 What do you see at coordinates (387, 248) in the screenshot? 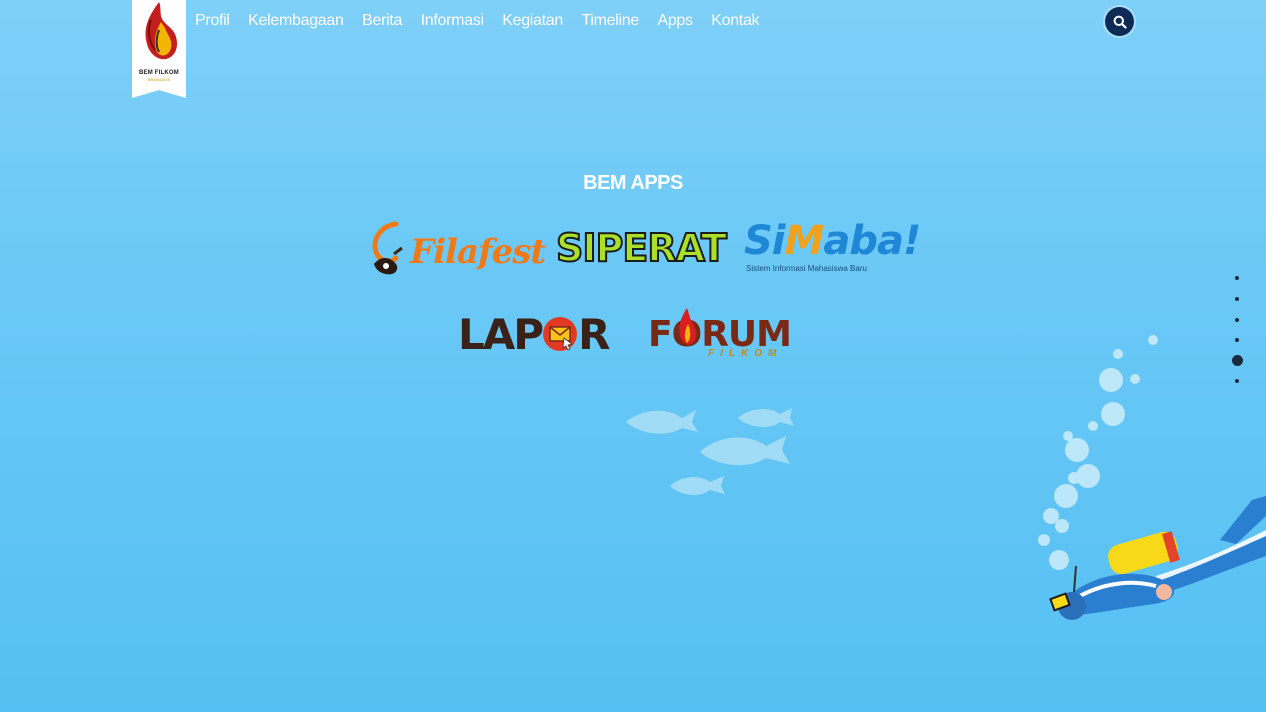
I see `filafest-mascot-icon` at bounding box center [387, 248].